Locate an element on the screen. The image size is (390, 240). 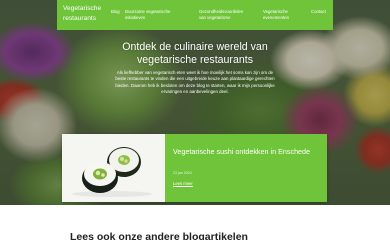
nav-item-gezondheidsvoordelen: Gezondheidsvoordelen van vegetarisme is located at coordinates (224, 15).